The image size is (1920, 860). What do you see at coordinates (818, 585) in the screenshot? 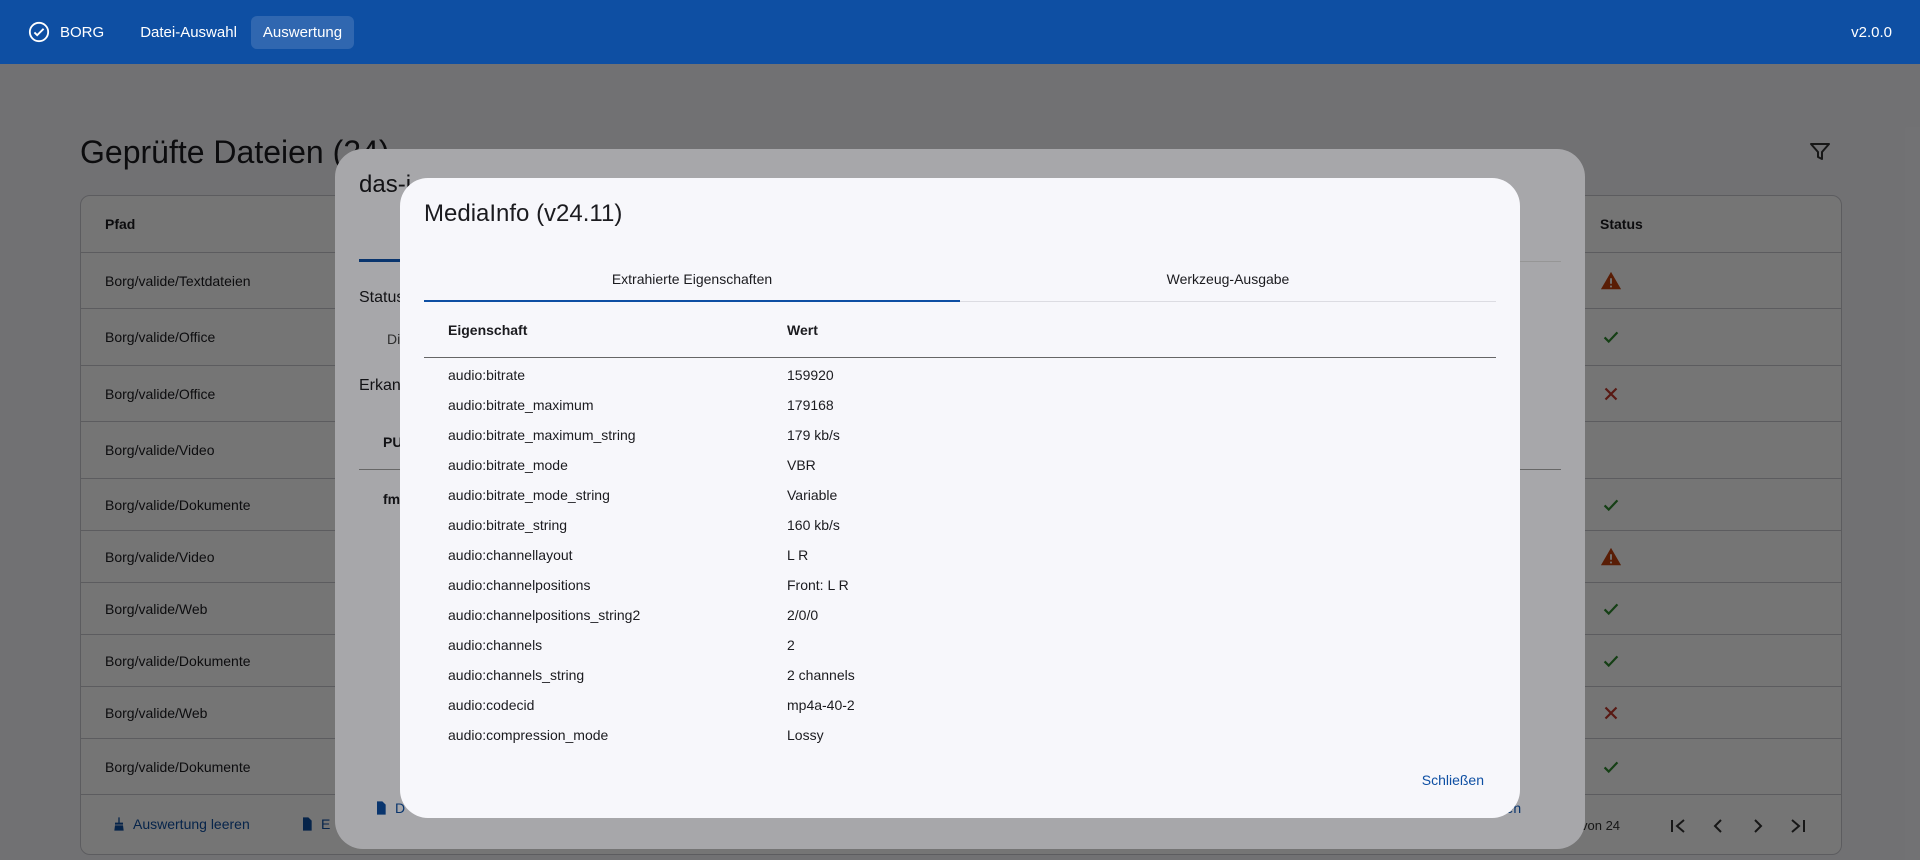
I see `property-value: Front: L R` at bounding box center [818, 585].